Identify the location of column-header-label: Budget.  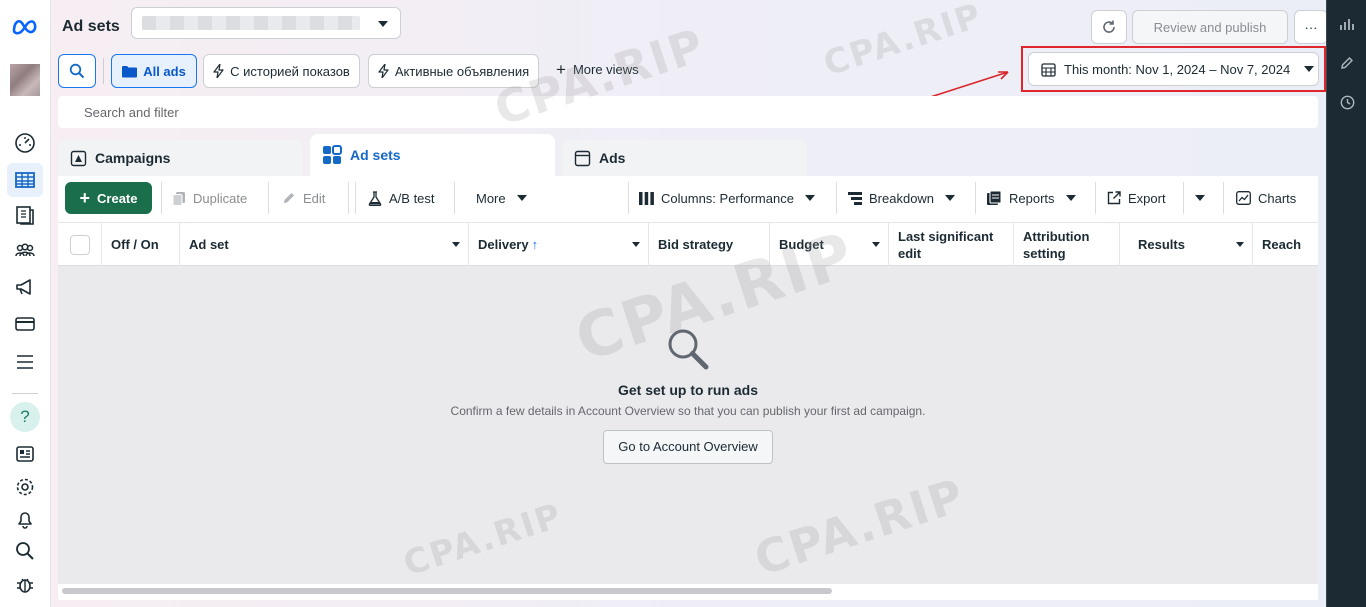
(801, 244).